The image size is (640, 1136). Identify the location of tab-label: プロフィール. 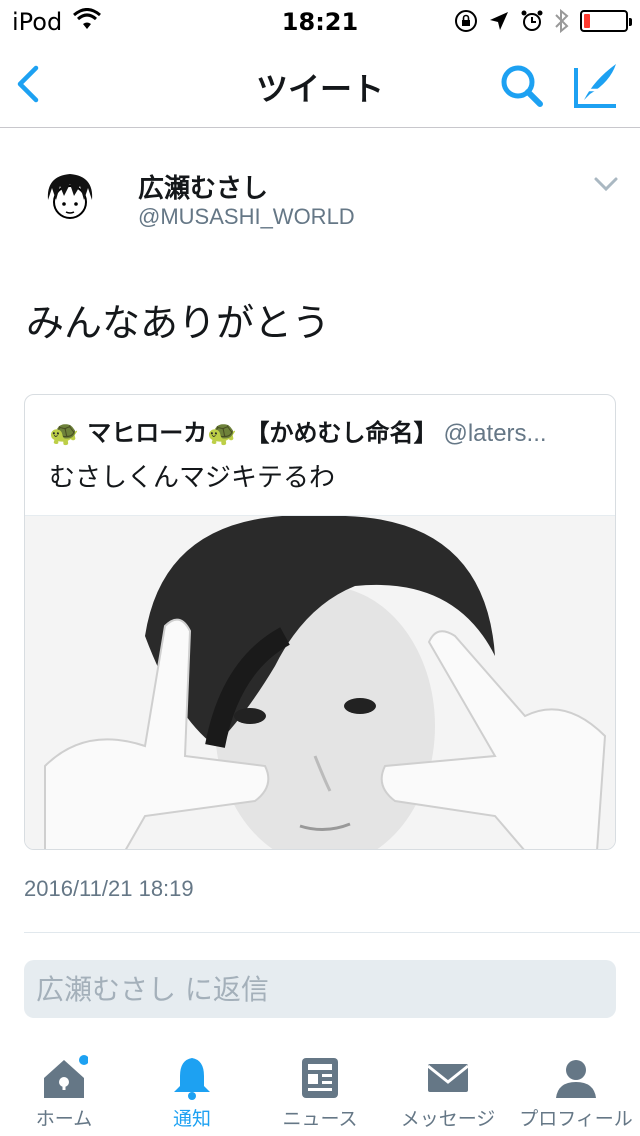
(576, 1119).